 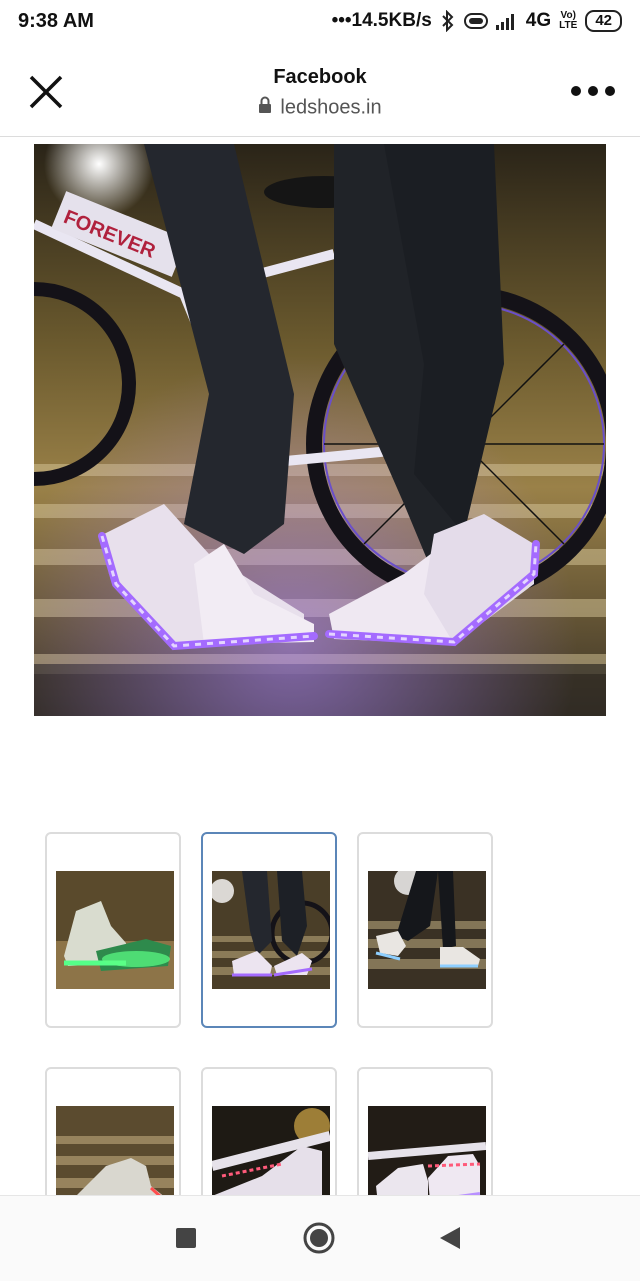 What do you see at coordinates (506, 21) in the screenshot?
I see `signal-icon` at bounding box center [506, 21].